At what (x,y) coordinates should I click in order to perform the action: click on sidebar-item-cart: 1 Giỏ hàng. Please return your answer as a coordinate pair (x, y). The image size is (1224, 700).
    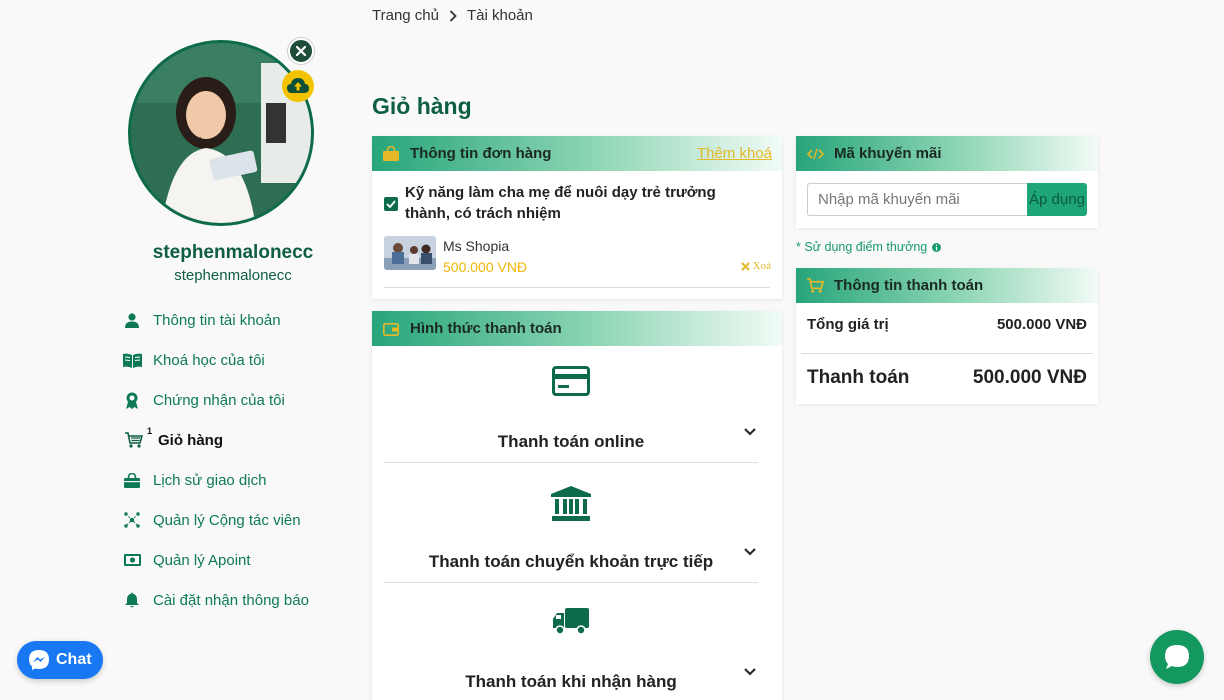
    Looking at the image, I should click on (237, 440).